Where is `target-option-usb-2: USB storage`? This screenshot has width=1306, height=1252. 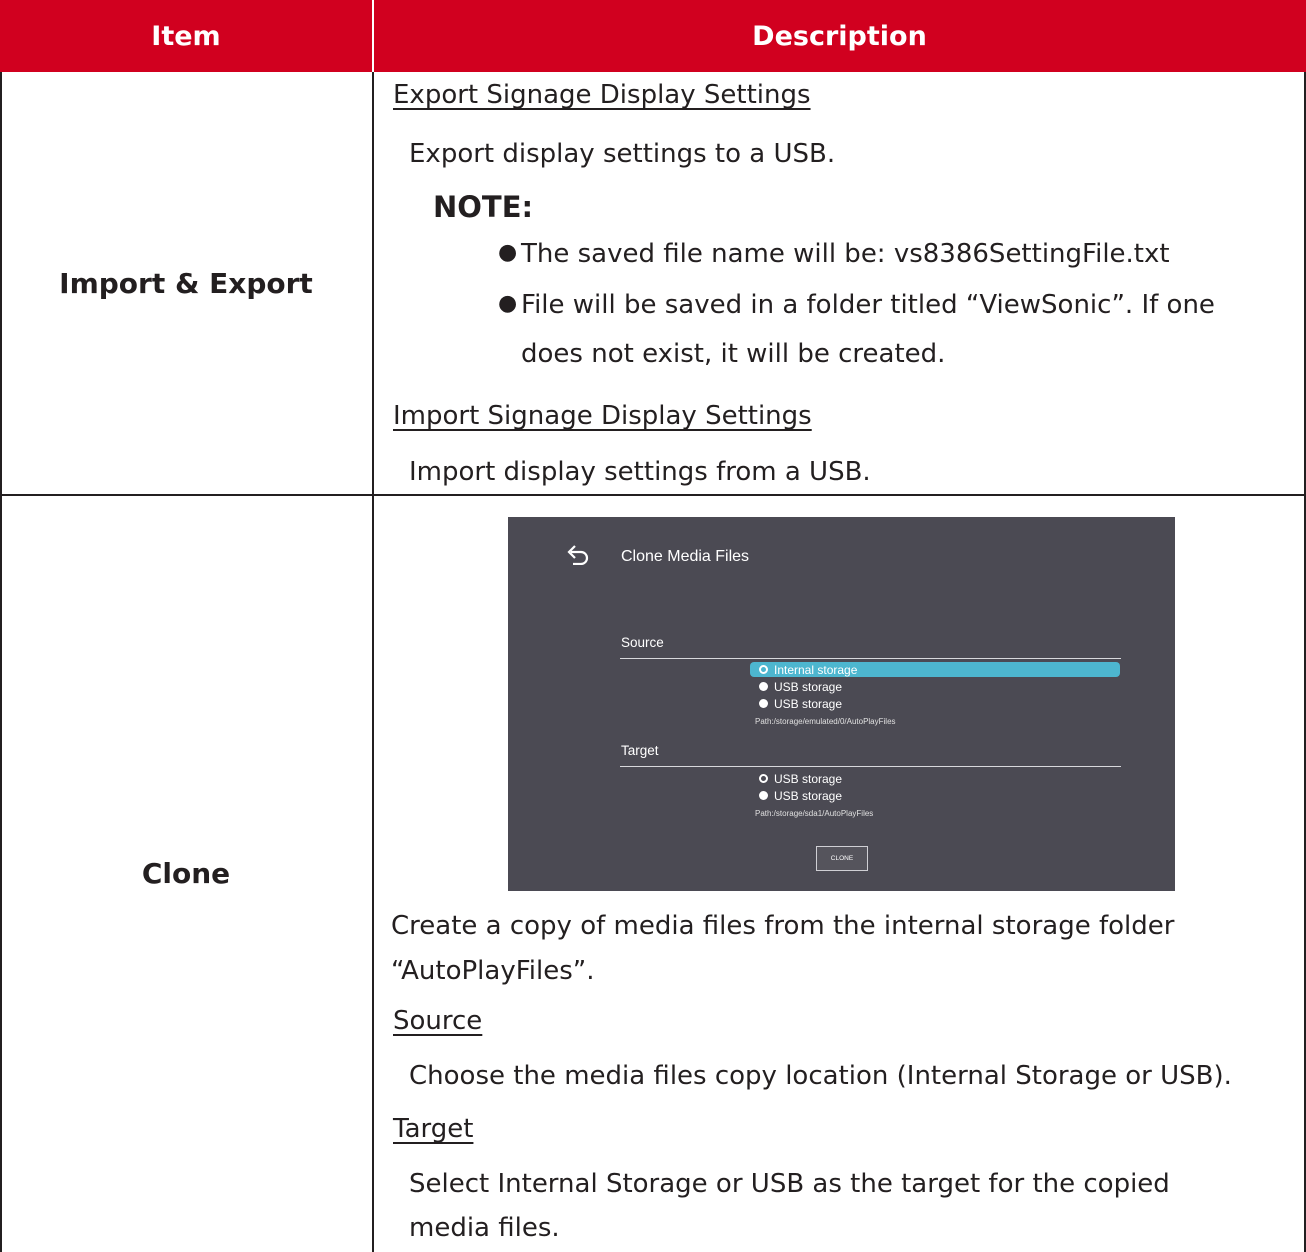
target-option-usb-2: USB storage is located at coordinates (796, 795).